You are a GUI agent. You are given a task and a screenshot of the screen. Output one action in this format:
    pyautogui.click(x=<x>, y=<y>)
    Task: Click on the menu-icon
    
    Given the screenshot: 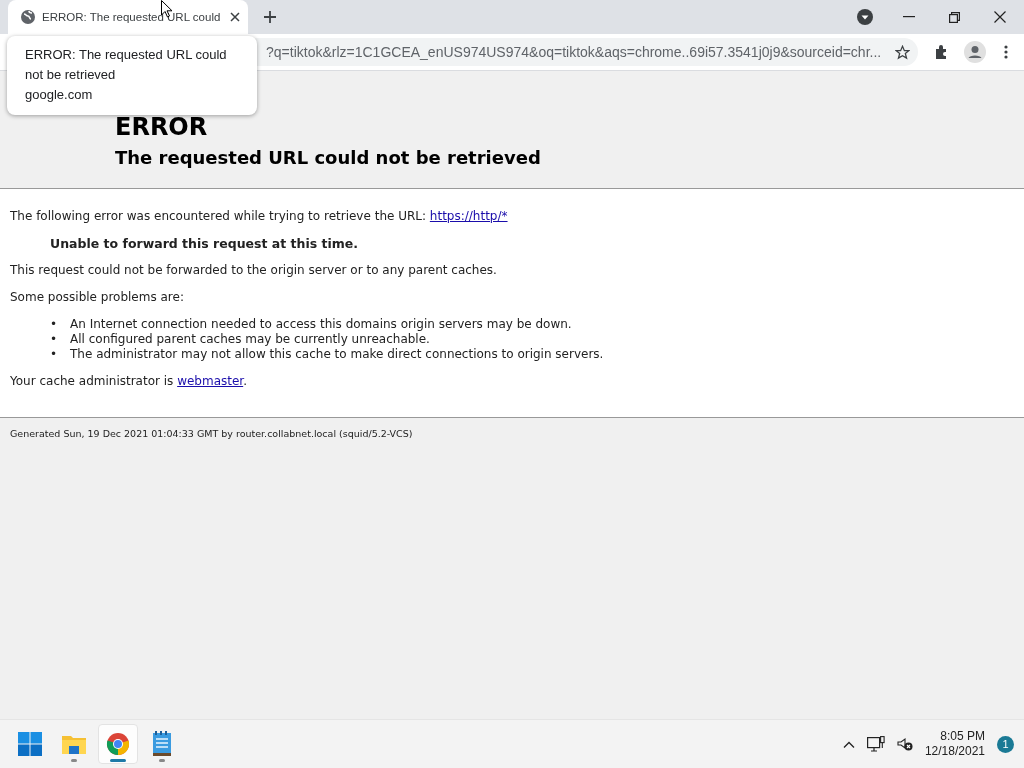 What is the action you would take?
    pyautogui.click(x=1006, y=52)
    